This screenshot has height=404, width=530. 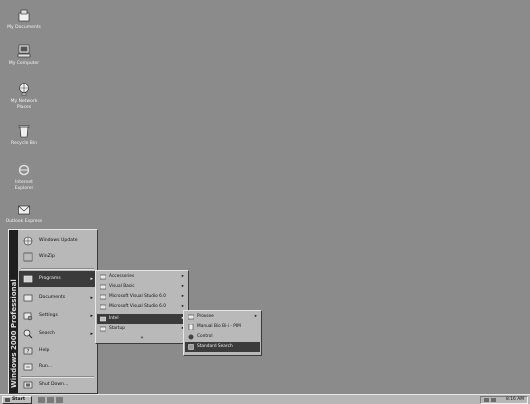 What do you see at coordinates (28, 385) in the screenshot?
I see `shutdown-icon` at bounding box center [28, 385].